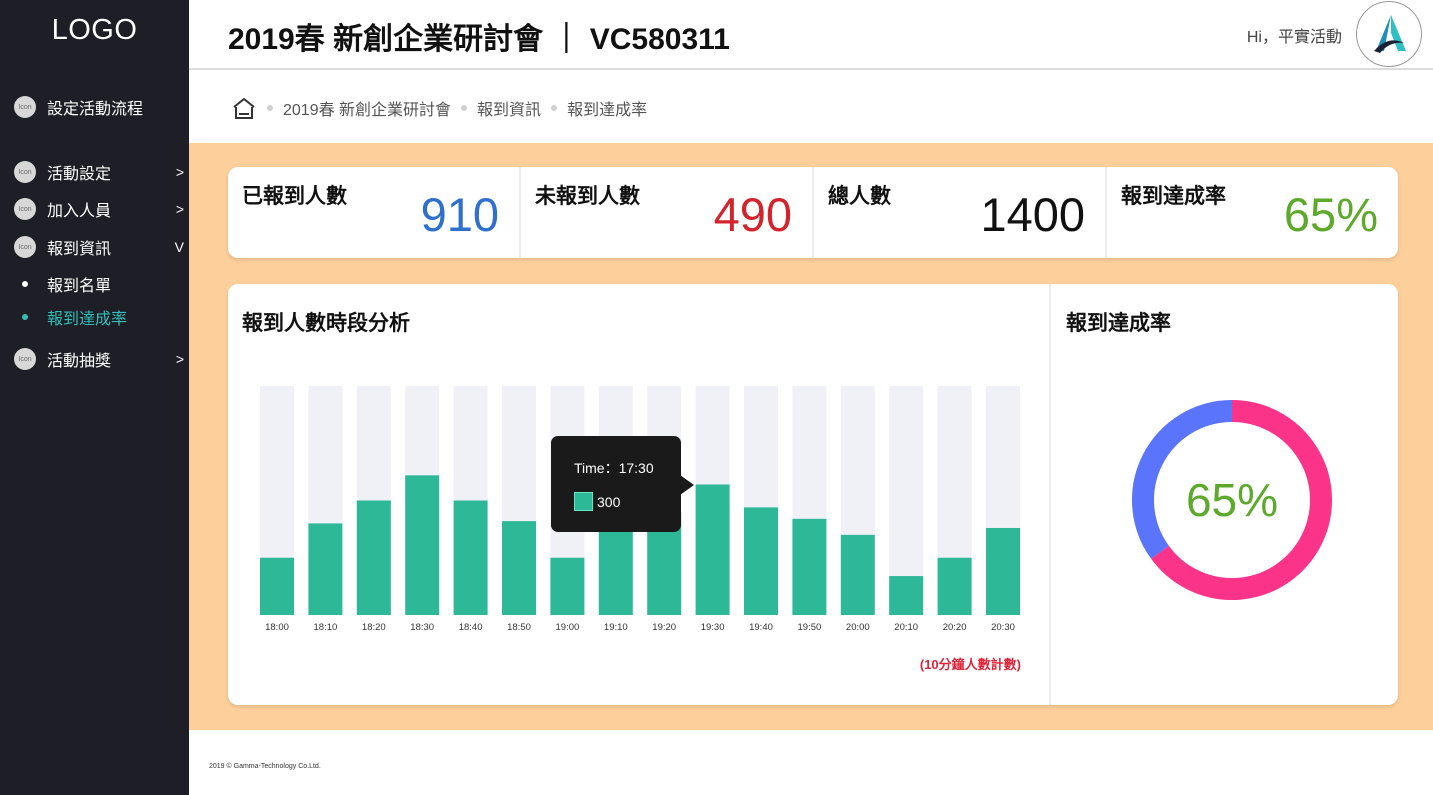  Describe the element at coordinates (1173, 196) in the screenshot. I see `stat-label: 報到達成率` at that location.